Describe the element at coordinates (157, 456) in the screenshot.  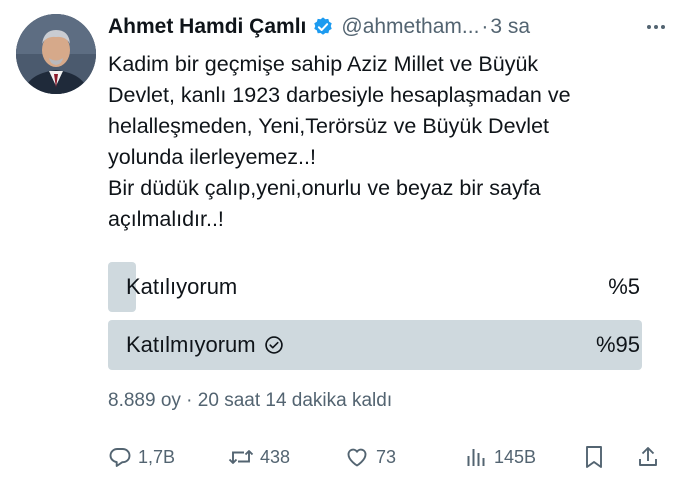
I see `reply-count: 1,7B` at that location.